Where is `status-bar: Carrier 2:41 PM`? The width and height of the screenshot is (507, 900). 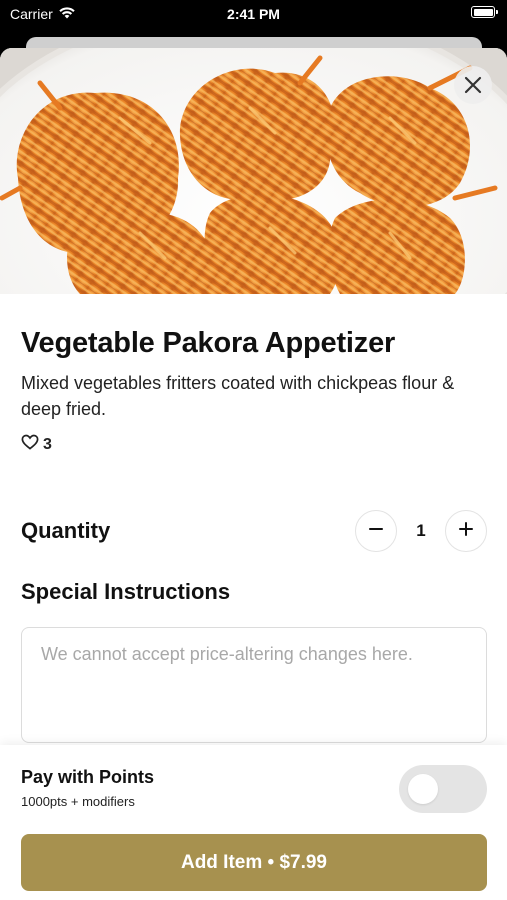
status-bar: Carrier 2:41 PM is located at coordinates (253, 15).